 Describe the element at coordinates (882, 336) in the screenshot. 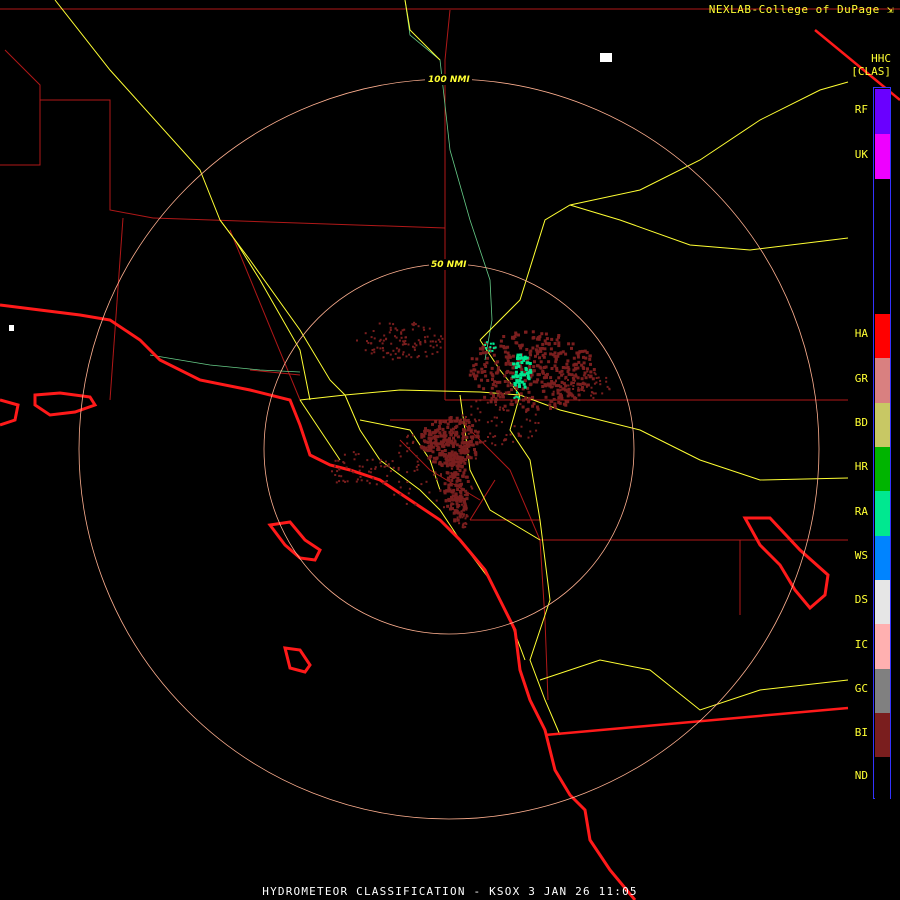

I see `legend-swatch-ha` at that location.